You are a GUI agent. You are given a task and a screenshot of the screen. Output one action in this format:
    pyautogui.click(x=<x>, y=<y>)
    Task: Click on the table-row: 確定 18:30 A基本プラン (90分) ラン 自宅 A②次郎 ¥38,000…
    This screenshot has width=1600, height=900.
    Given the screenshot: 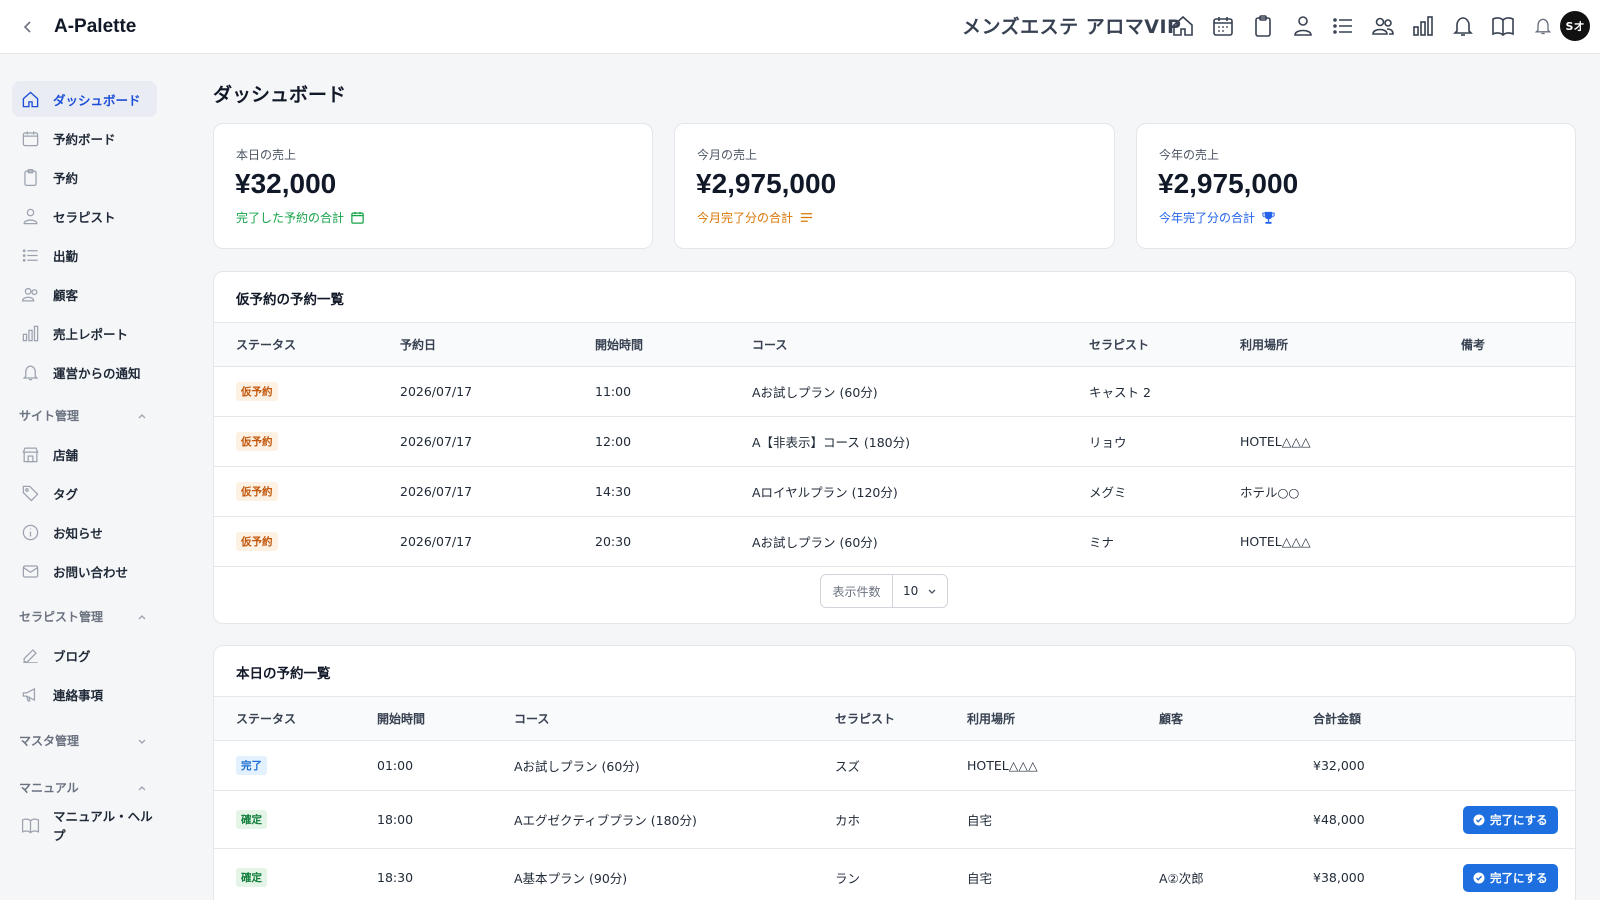 What is the action you would take?
    pyautogui.click(x=894, y=874)
    